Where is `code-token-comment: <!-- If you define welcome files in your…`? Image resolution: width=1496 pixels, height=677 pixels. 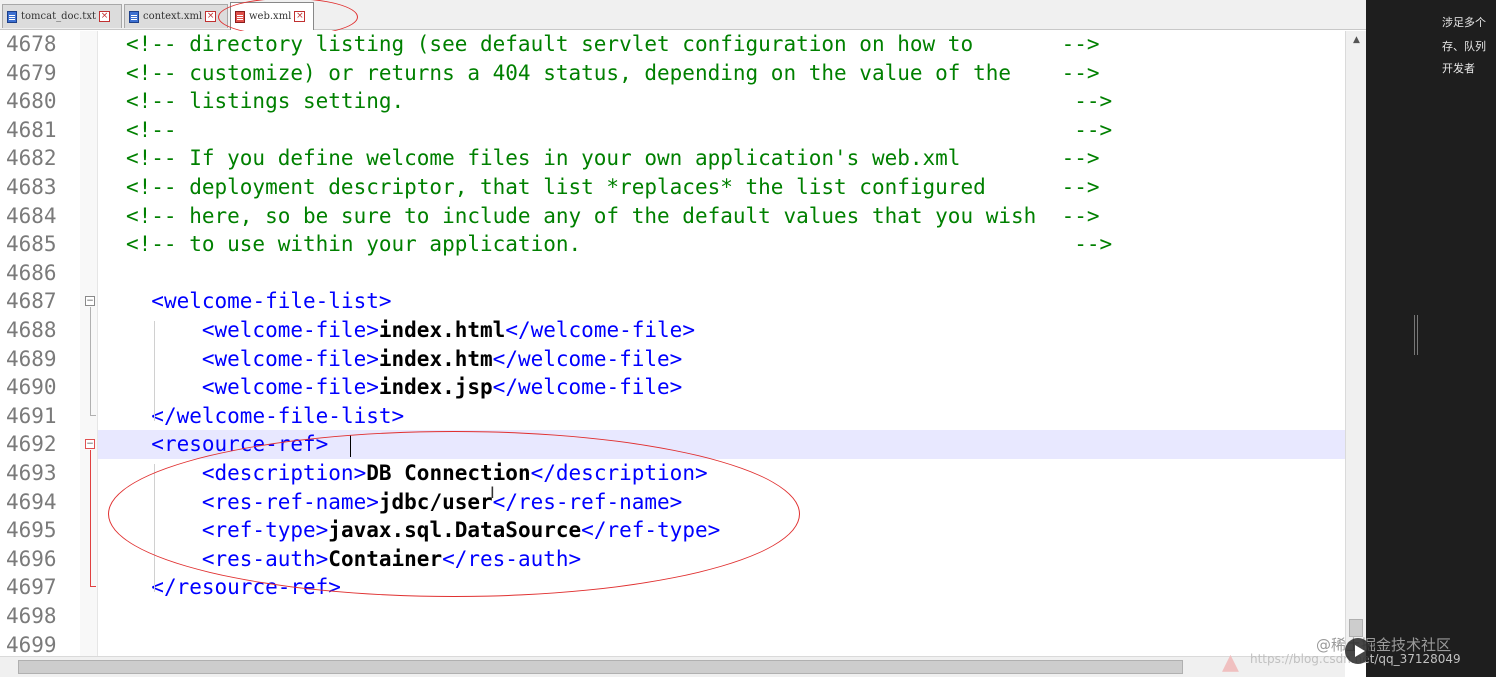 code-token-comment: <!-- If you define welcome files in your… is located at coordinates (613, 158).